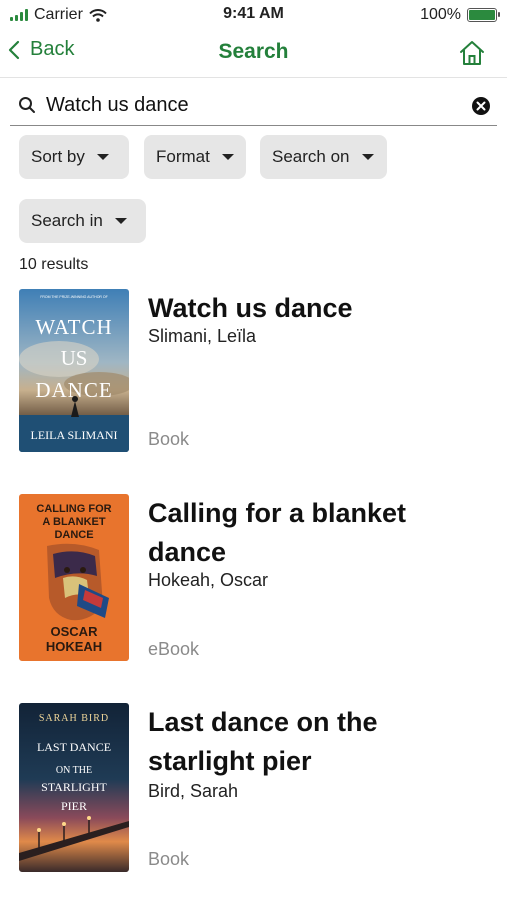 This screenshot has width=507, height=900. I want to click on cover-title-line: PIER, so click(74, 806).